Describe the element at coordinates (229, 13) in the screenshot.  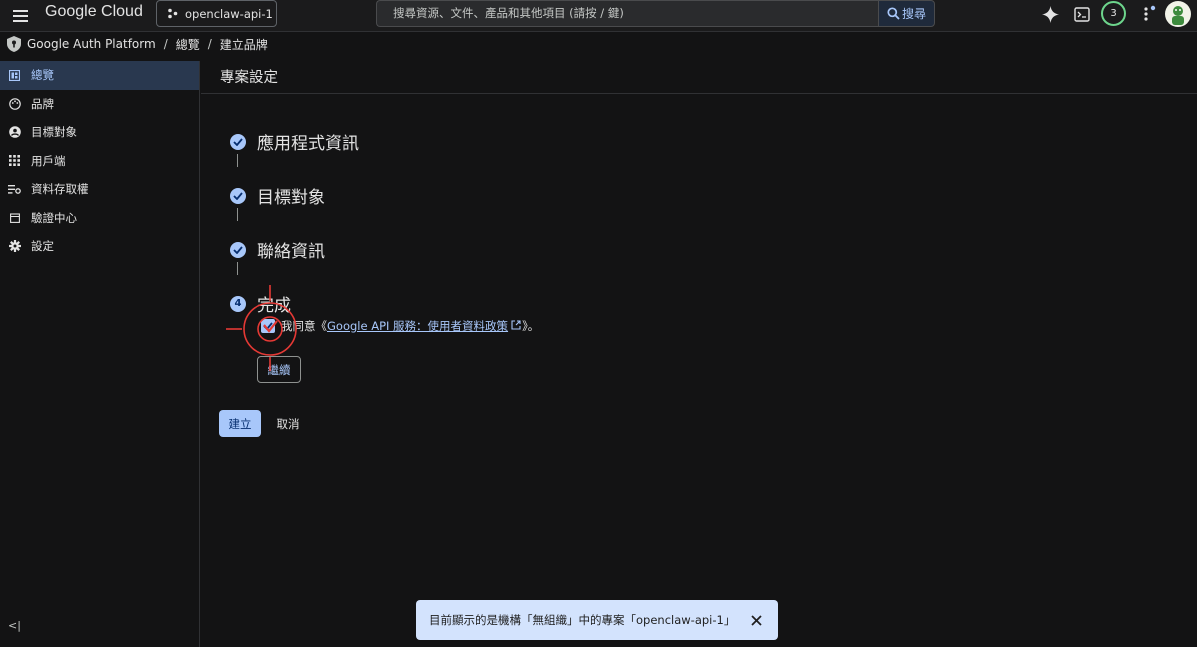
I see `project-name: openclaw-api-1` at that location.